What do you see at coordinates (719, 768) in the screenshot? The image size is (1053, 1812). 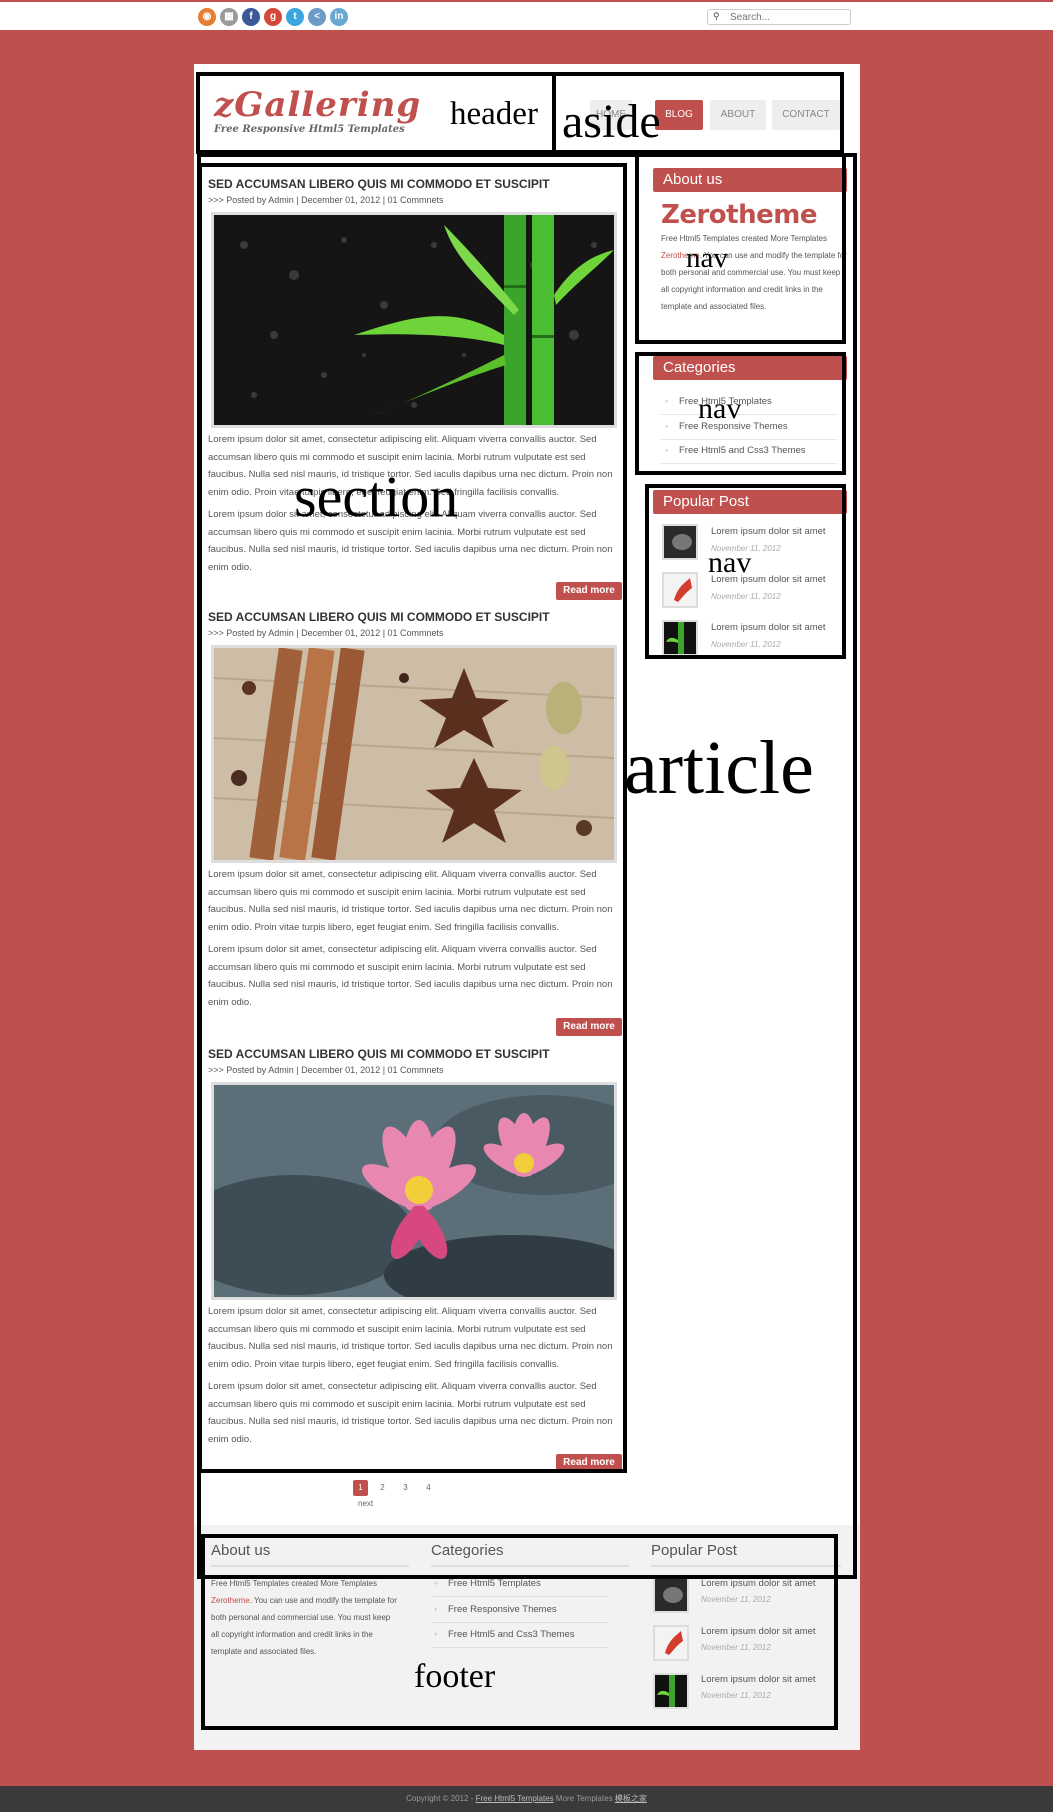 I see `article-annotation: article` at bounding box center [719, 768].